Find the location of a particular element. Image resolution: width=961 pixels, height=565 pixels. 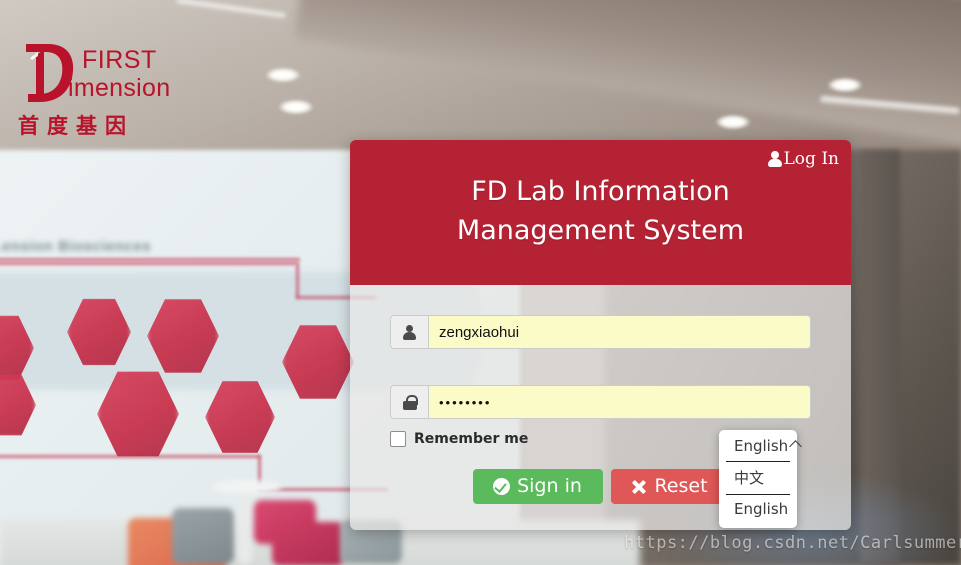

username-input is located at coordinates (619, 332).